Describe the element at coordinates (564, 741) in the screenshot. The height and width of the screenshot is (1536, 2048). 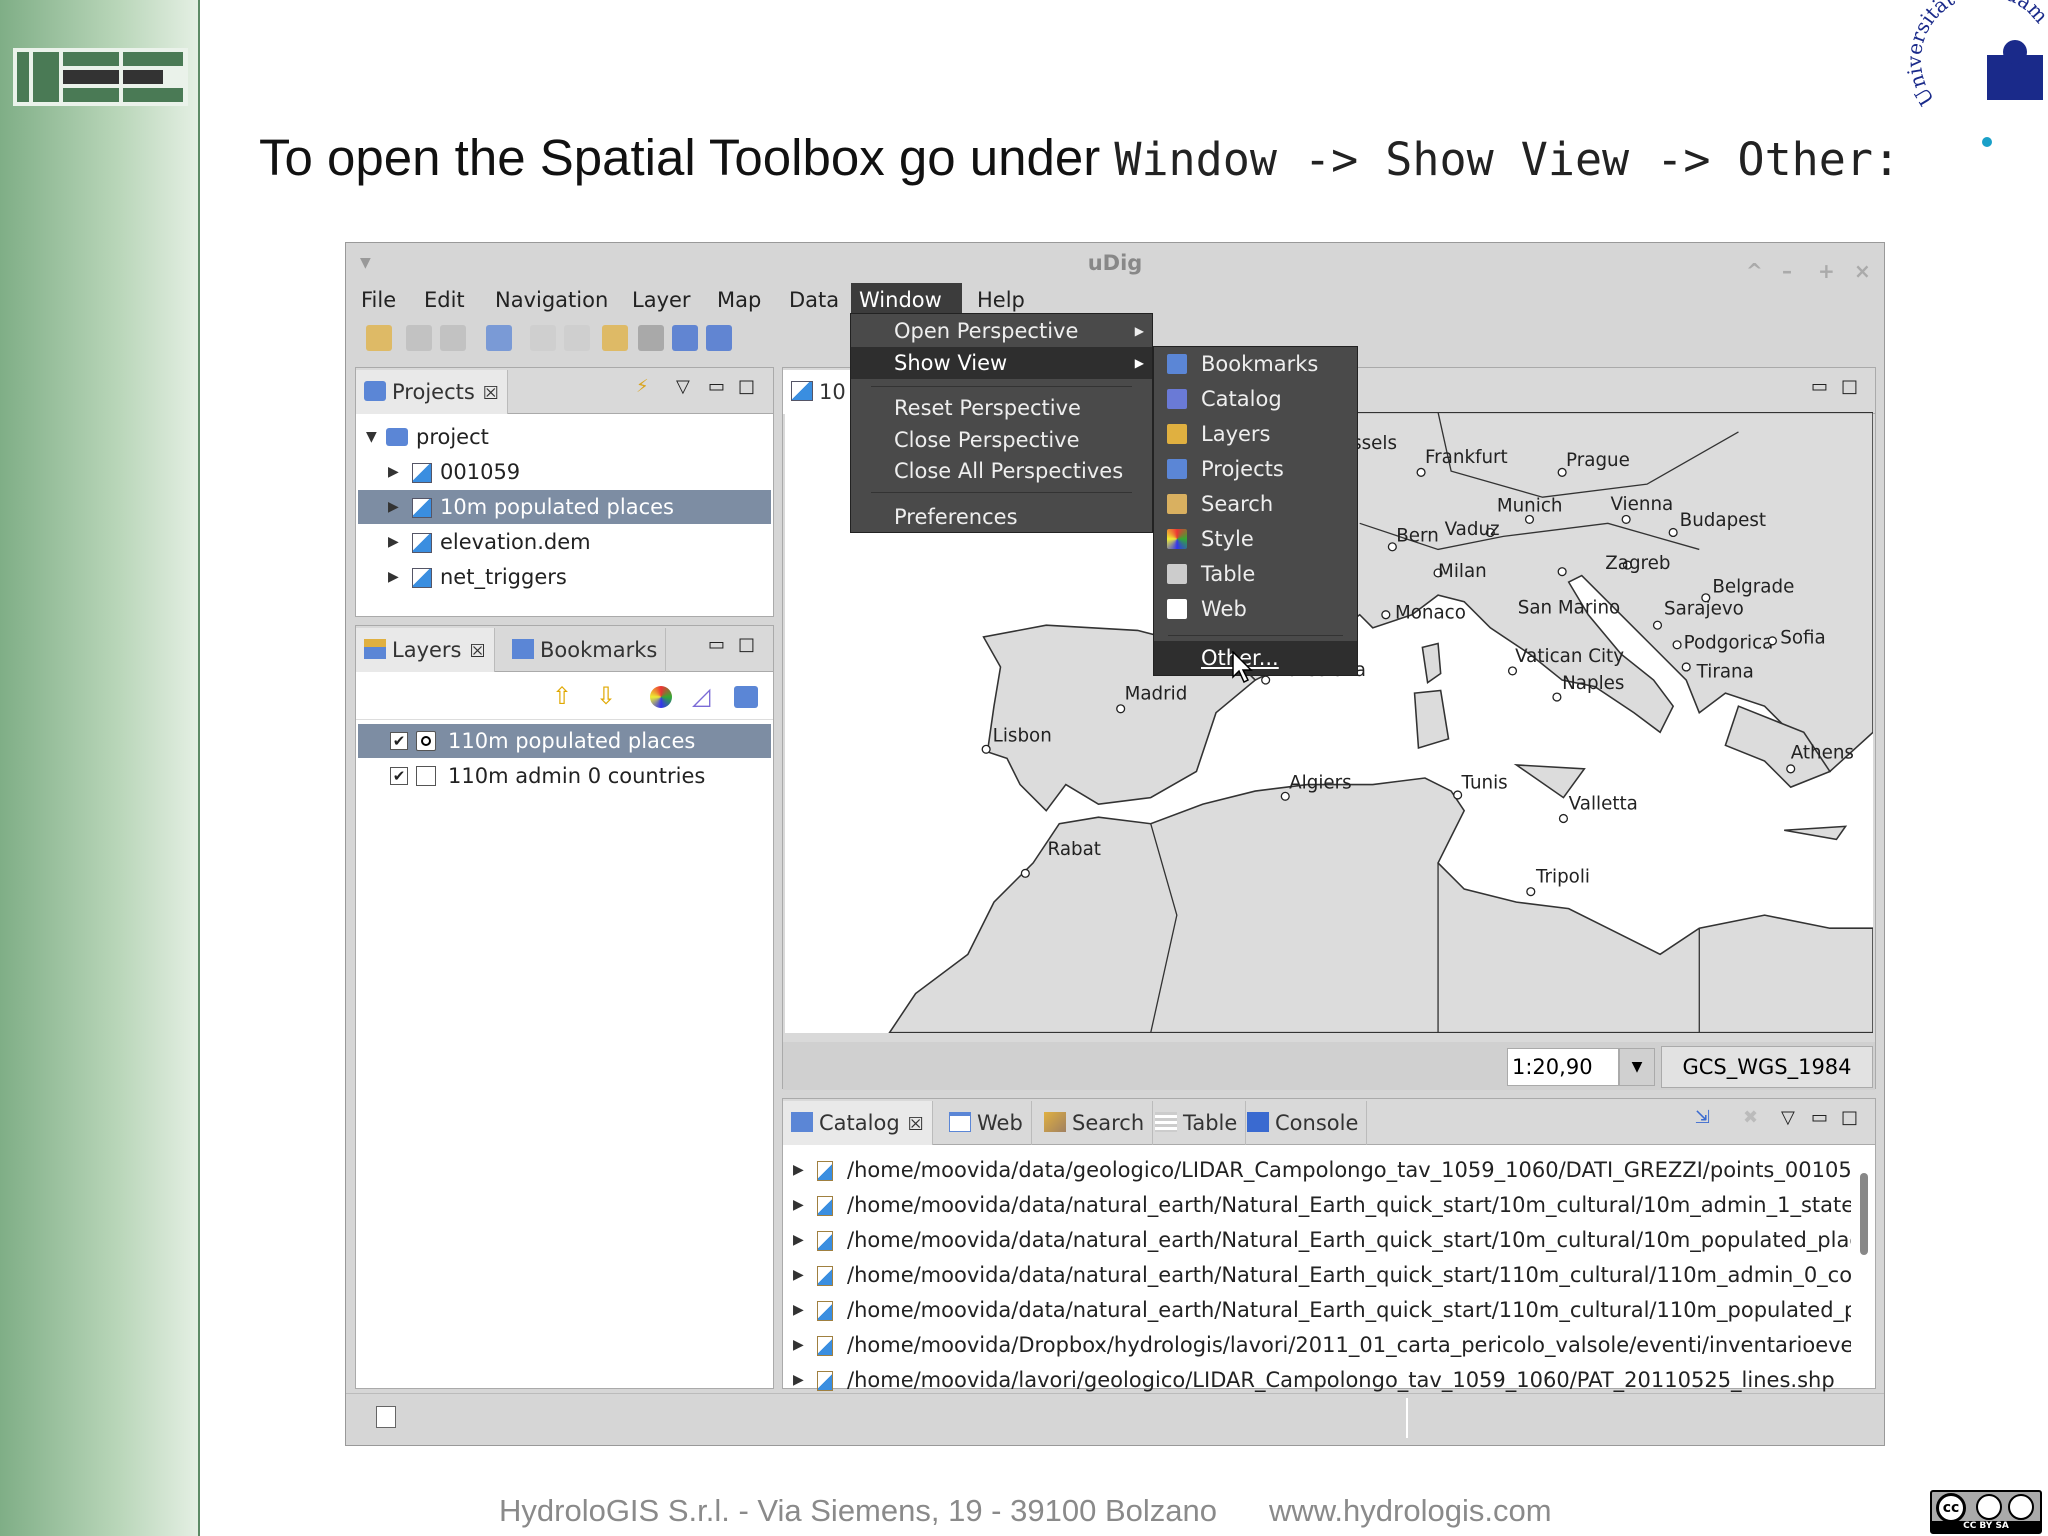
I see `layer-item: ✔ 110m populated places` at that location.